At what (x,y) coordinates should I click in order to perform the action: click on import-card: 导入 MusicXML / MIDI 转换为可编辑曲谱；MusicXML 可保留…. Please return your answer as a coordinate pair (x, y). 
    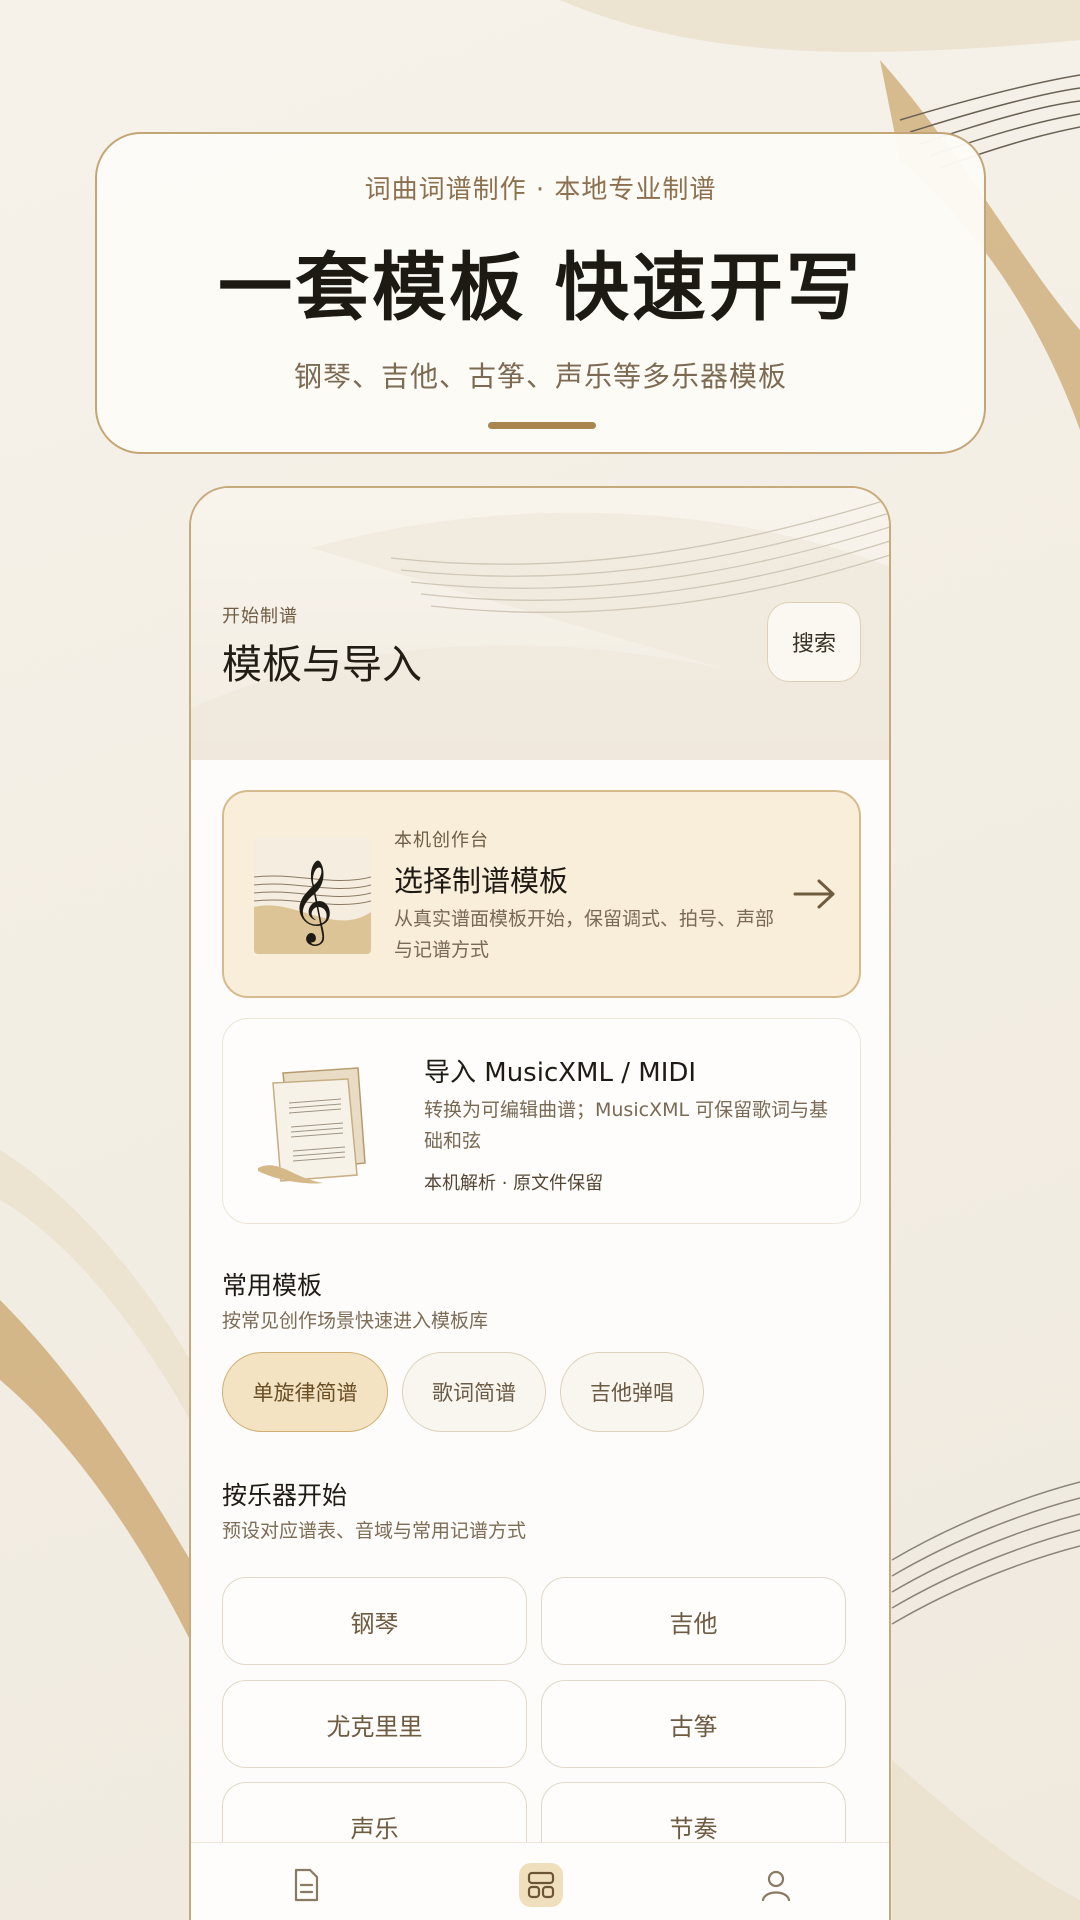
    Looking at the image, I should click on (541, 1121).